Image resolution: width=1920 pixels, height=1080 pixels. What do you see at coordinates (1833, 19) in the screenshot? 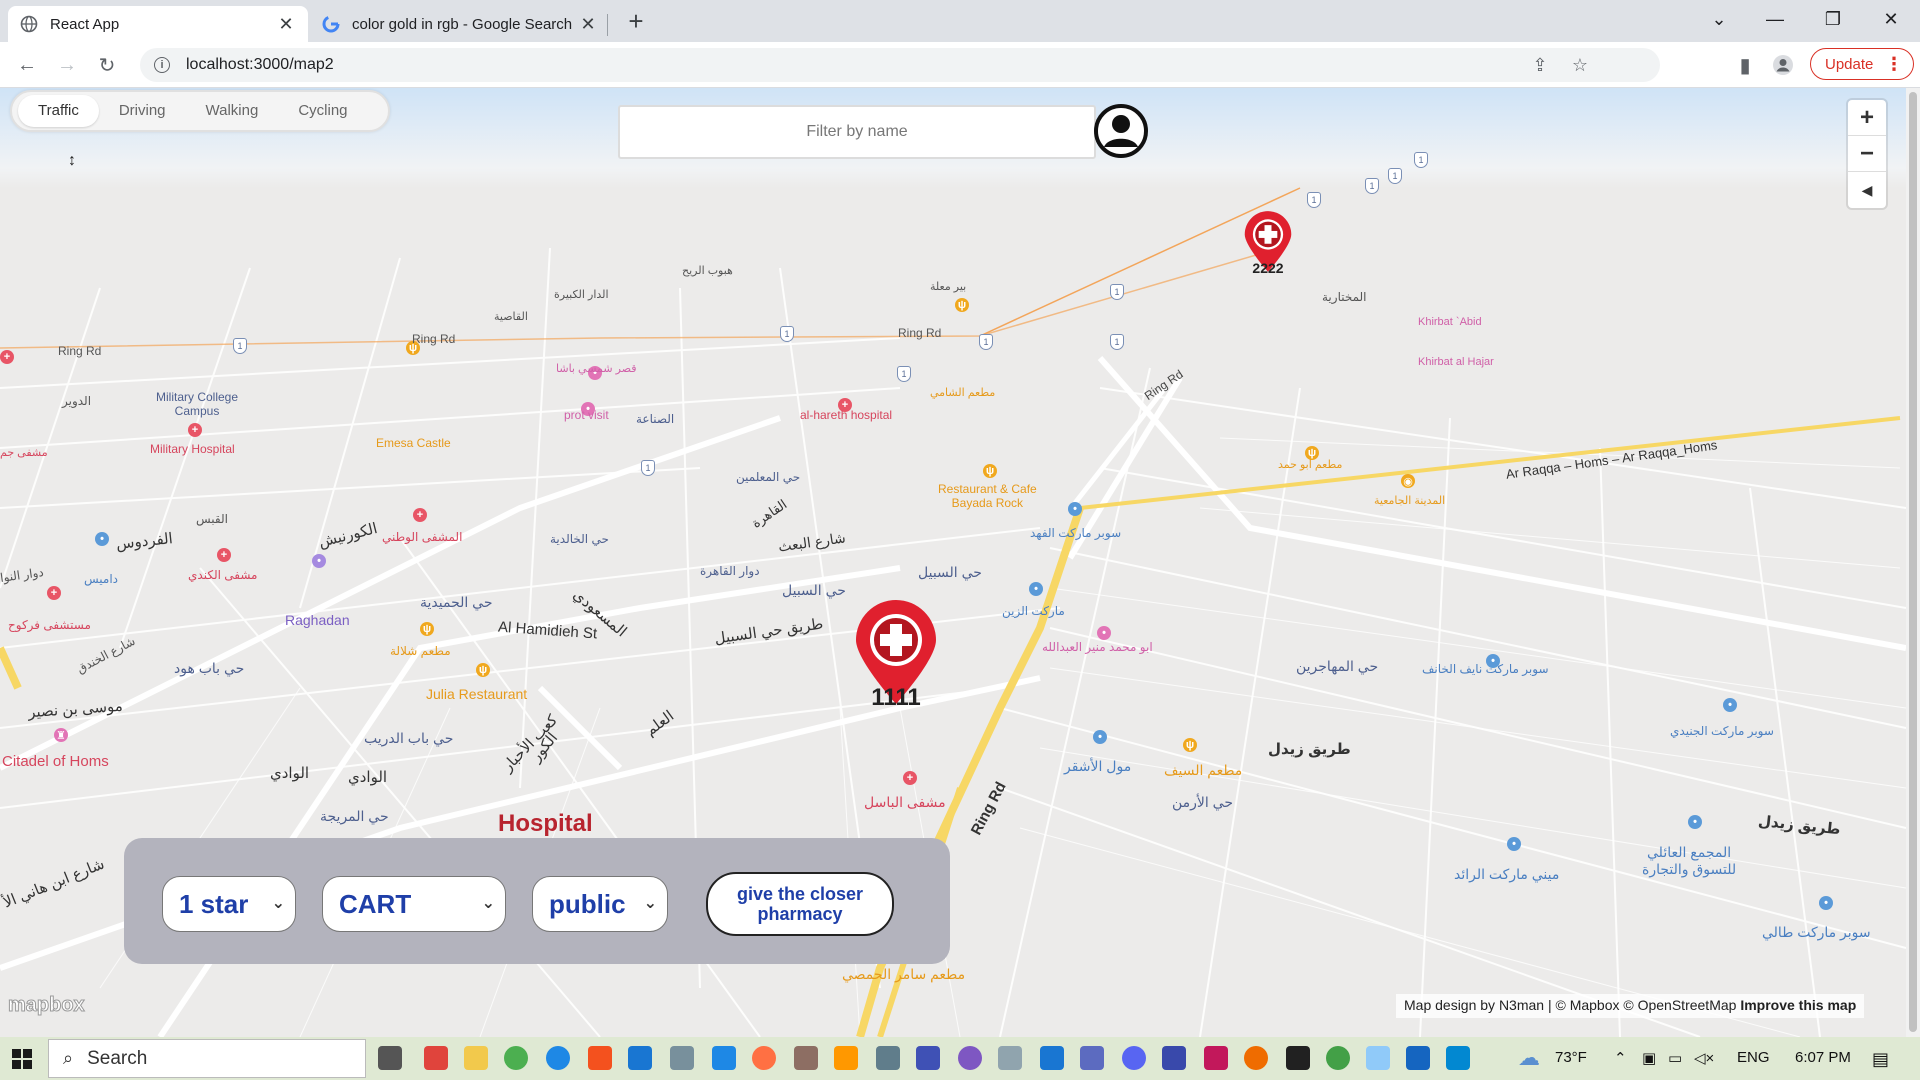
I see `maximize-icon: ❐` at bounding box center [1833, 19].